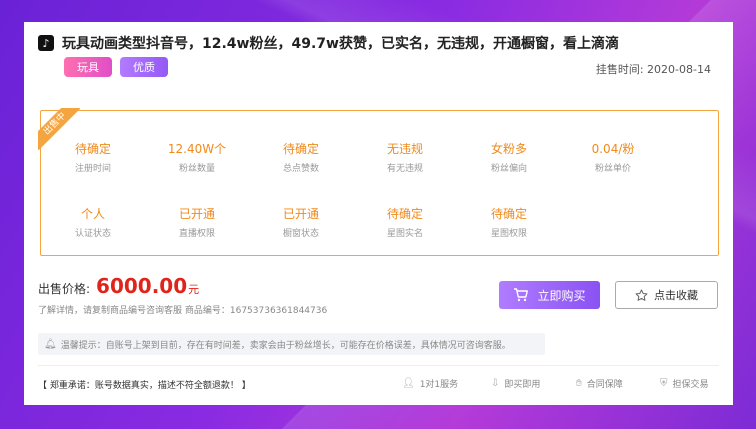 This screenshot has height=429, width=756. What do you see at coordinates (405, 223) in the screenshot?
I see `stat-star-realname: 待确定 星图实名` at bounding box center [405, 223].